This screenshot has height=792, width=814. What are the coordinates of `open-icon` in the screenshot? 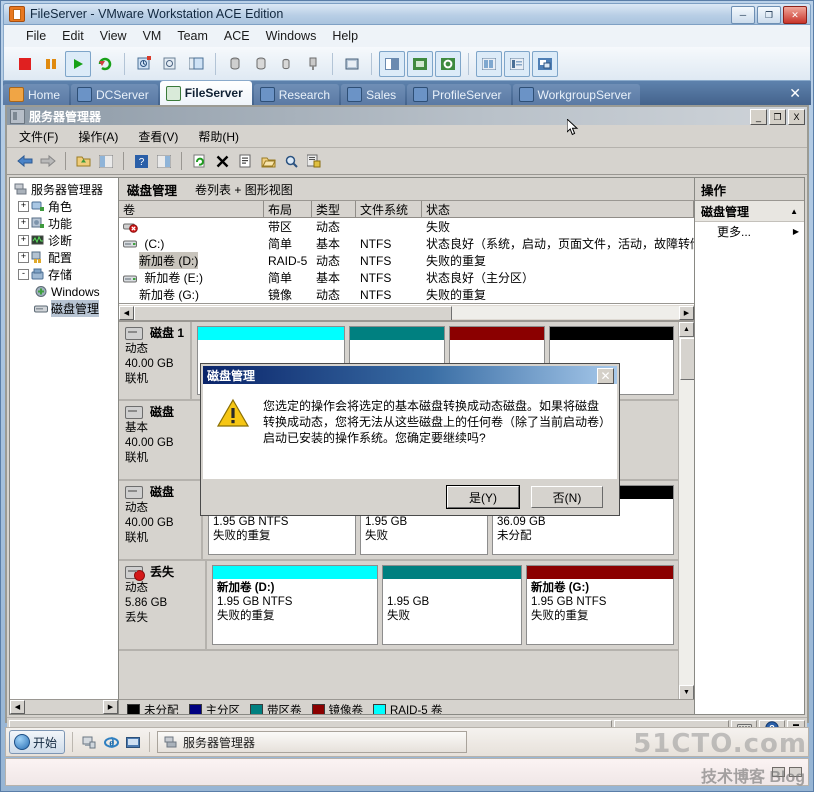 It's located at (268, 161).